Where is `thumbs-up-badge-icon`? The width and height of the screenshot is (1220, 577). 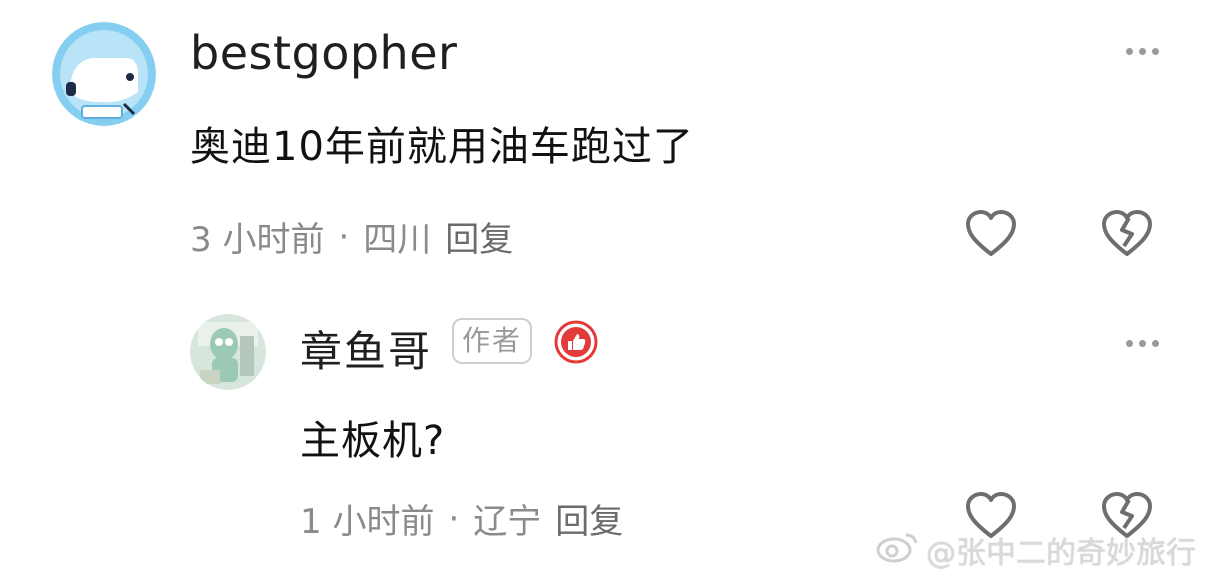 thumbs-up-badge-icon is located at coordinates (576, 342).